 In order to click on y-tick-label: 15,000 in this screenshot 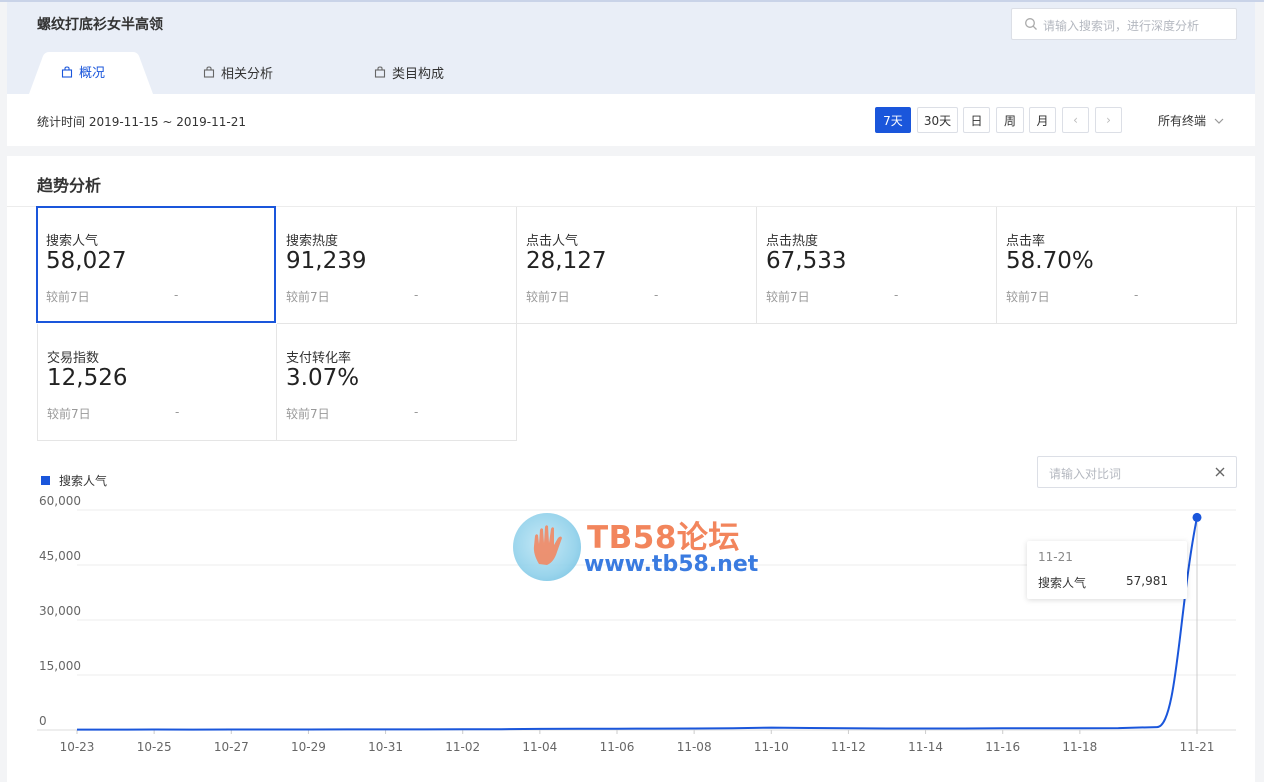, I will do `click(60, 666)`.